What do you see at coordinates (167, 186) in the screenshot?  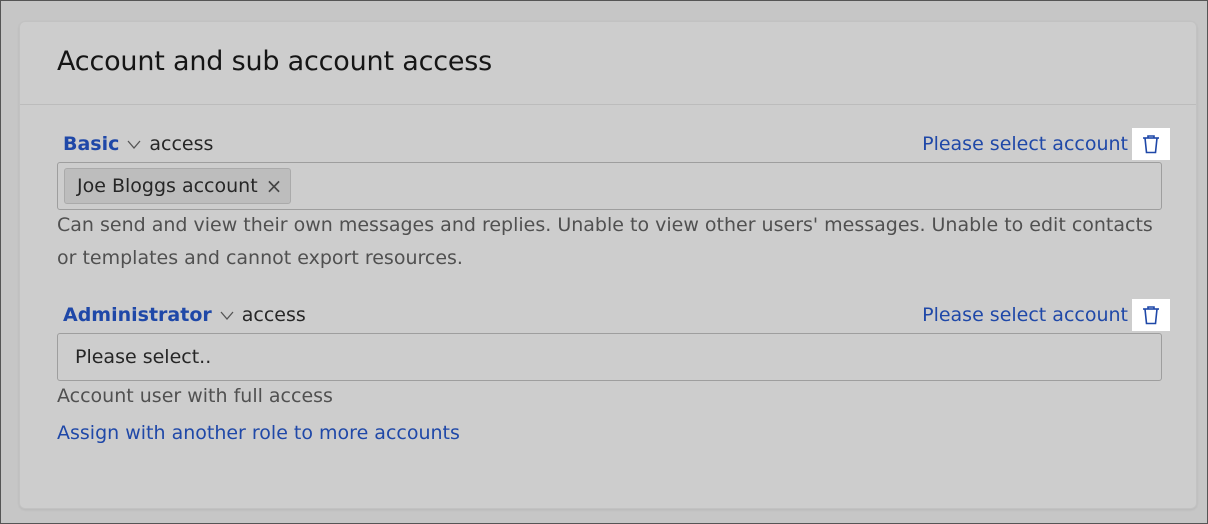 I see `chip-label: Joe Bloggs account` at bounding box center [167, 186].